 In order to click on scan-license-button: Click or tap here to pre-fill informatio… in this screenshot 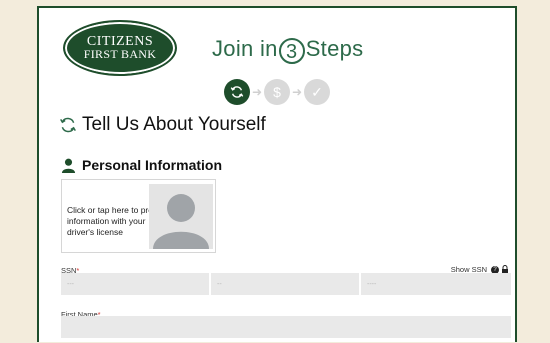, I will do `click(138, 216)`.